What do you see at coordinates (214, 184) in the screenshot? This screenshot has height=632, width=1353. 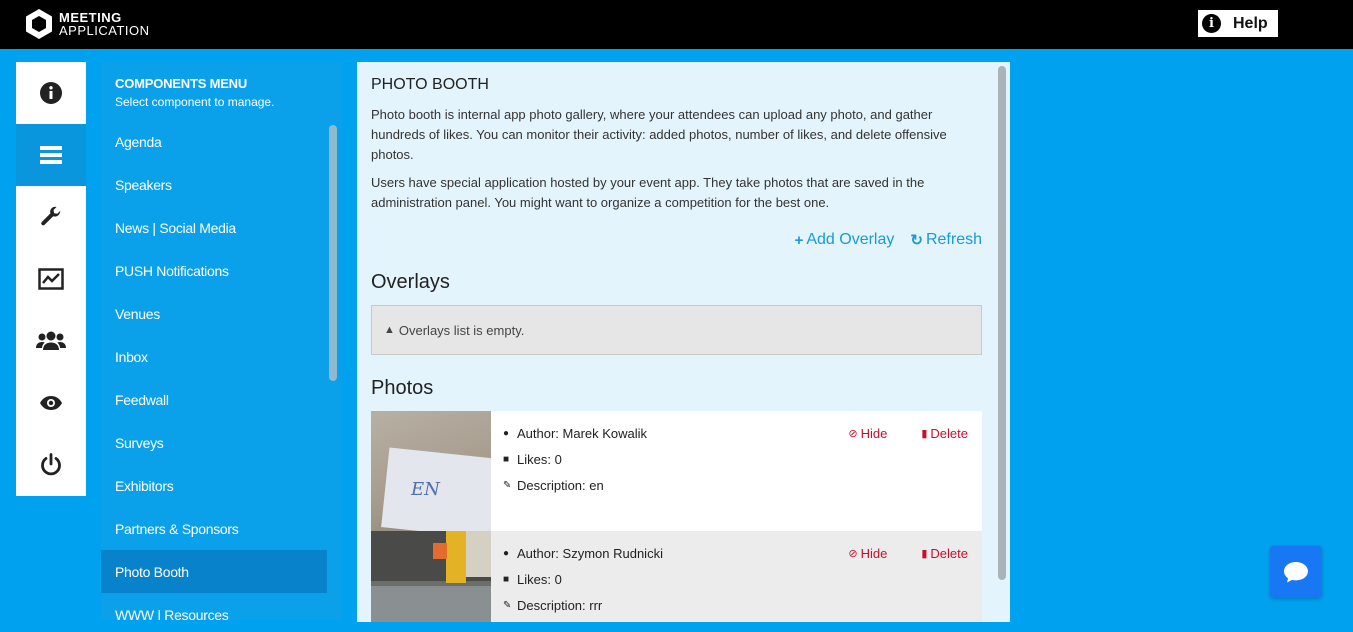 I see `menu-item-speakers: Speakers` at bounding box center [214, 184].